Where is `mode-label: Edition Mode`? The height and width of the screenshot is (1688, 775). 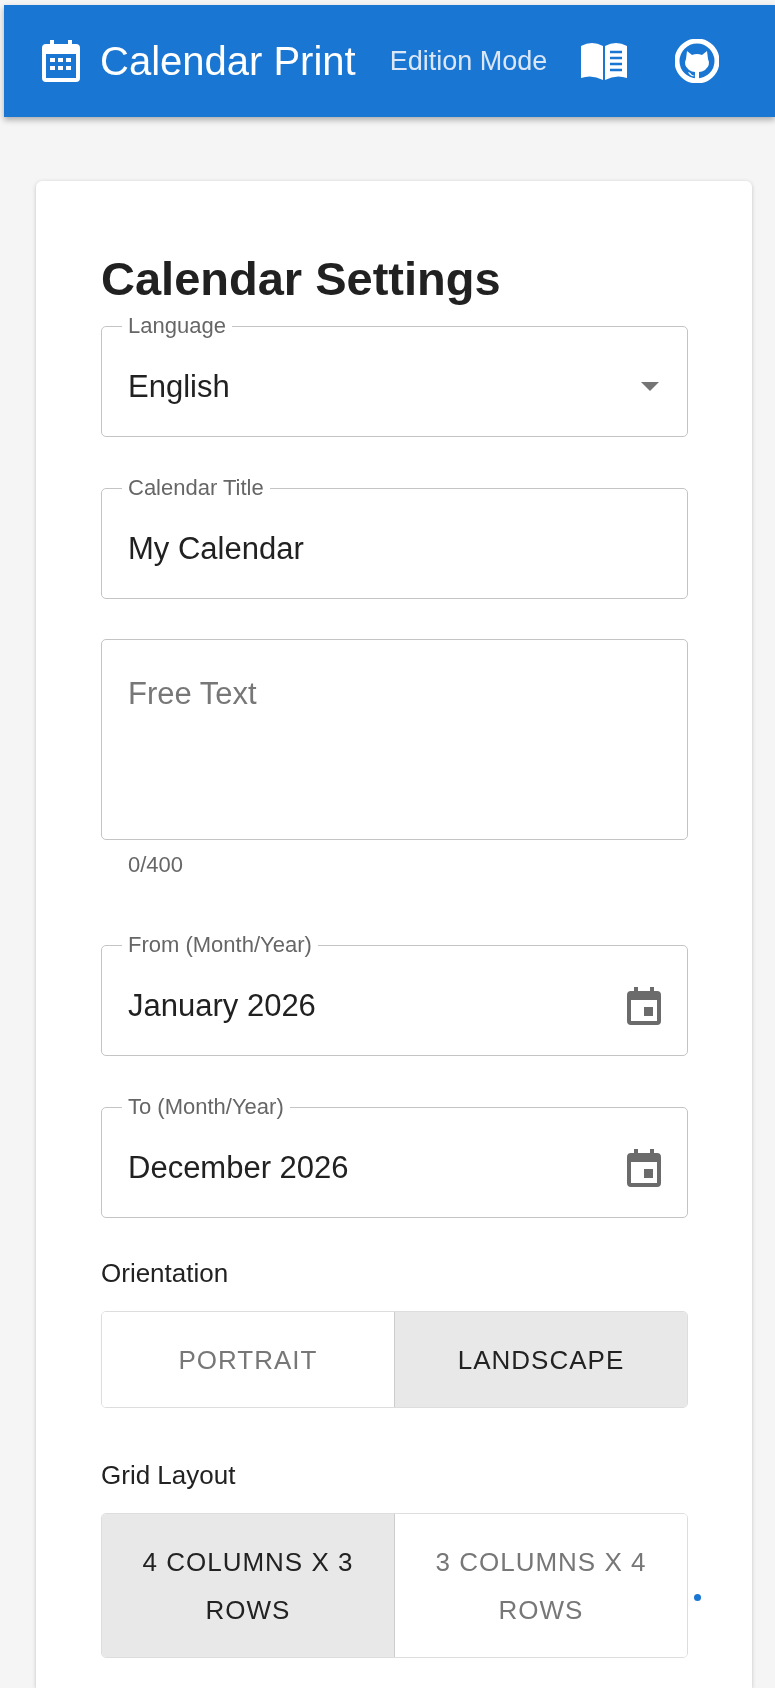
mode-label: Edition Mode is located at coordinates (468, 61).